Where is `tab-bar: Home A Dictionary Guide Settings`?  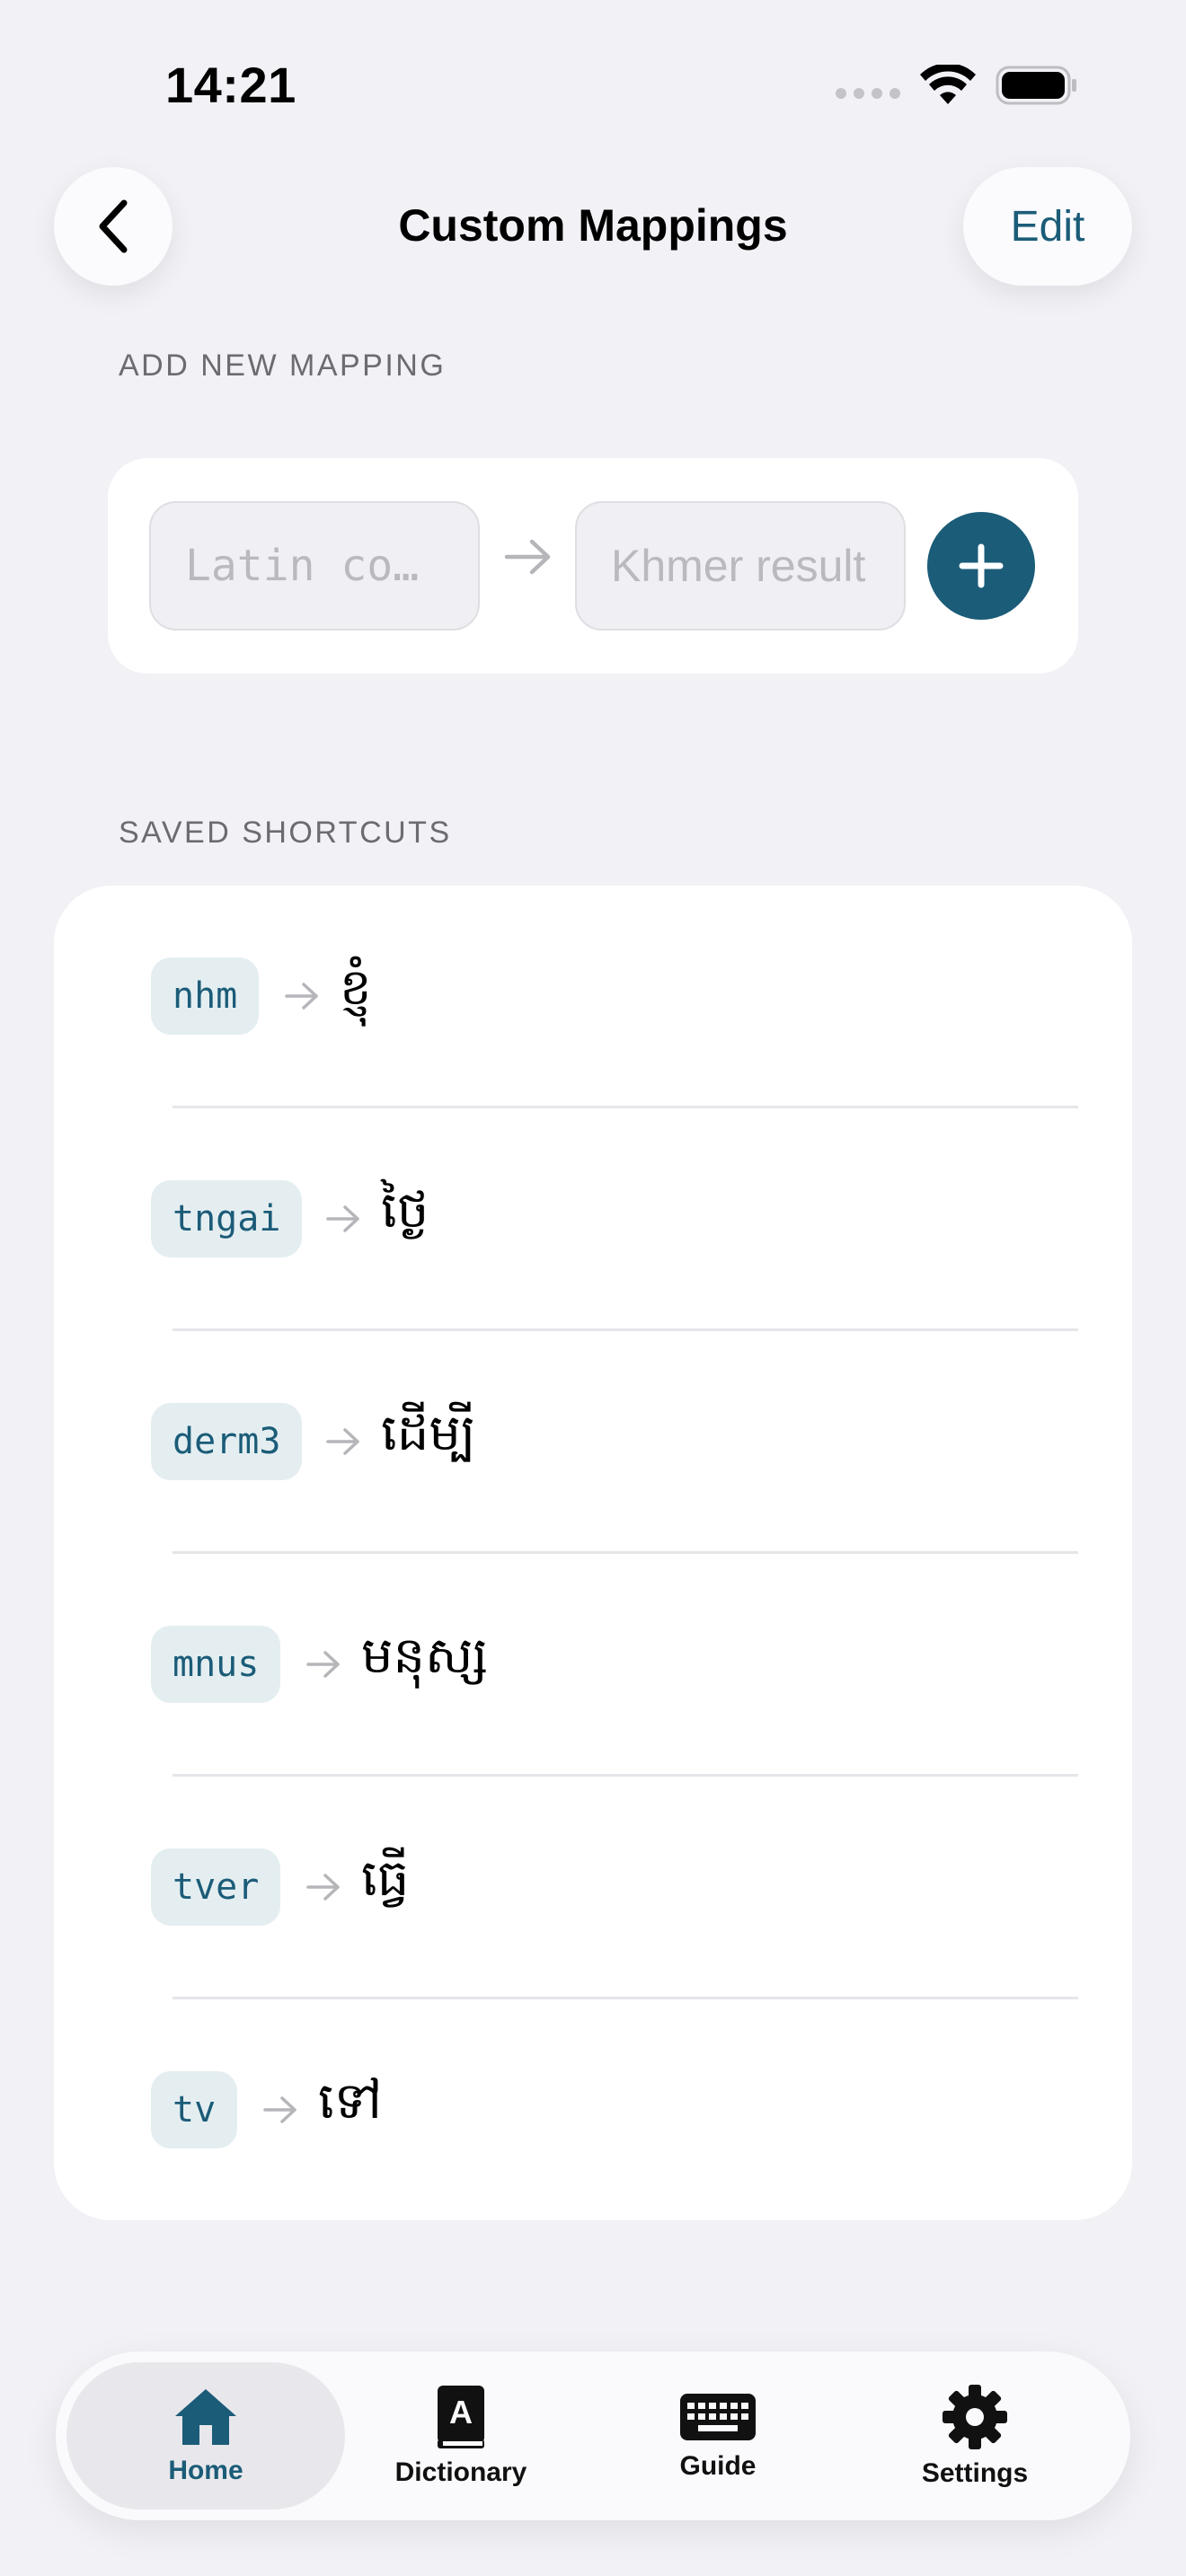 tab-bar: Home A Dictionary Guide Settings is located at coordinates (593, 2435).